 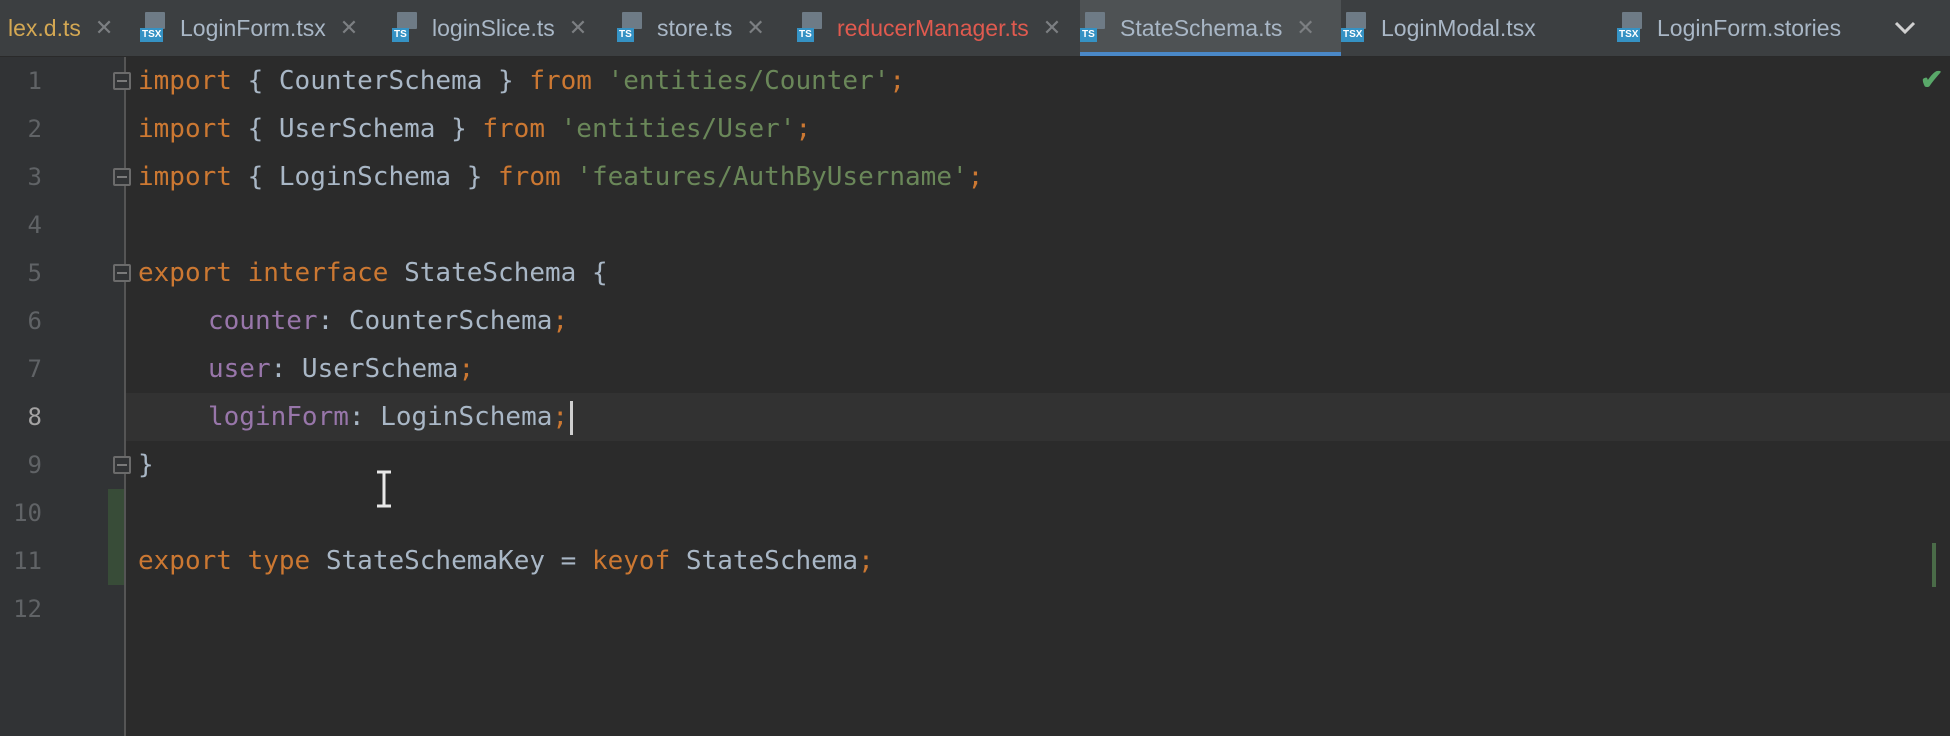 What do you see at coordinates (1210, 54) in the screenshot?
I see `active-tab-underline` at bounding box center [1210, 54].